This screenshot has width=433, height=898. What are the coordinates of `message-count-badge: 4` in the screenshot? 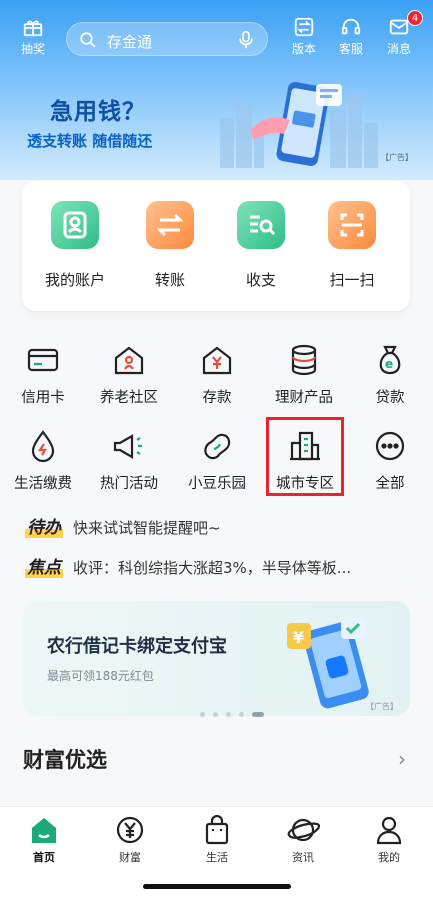 It's located at (415, 18).